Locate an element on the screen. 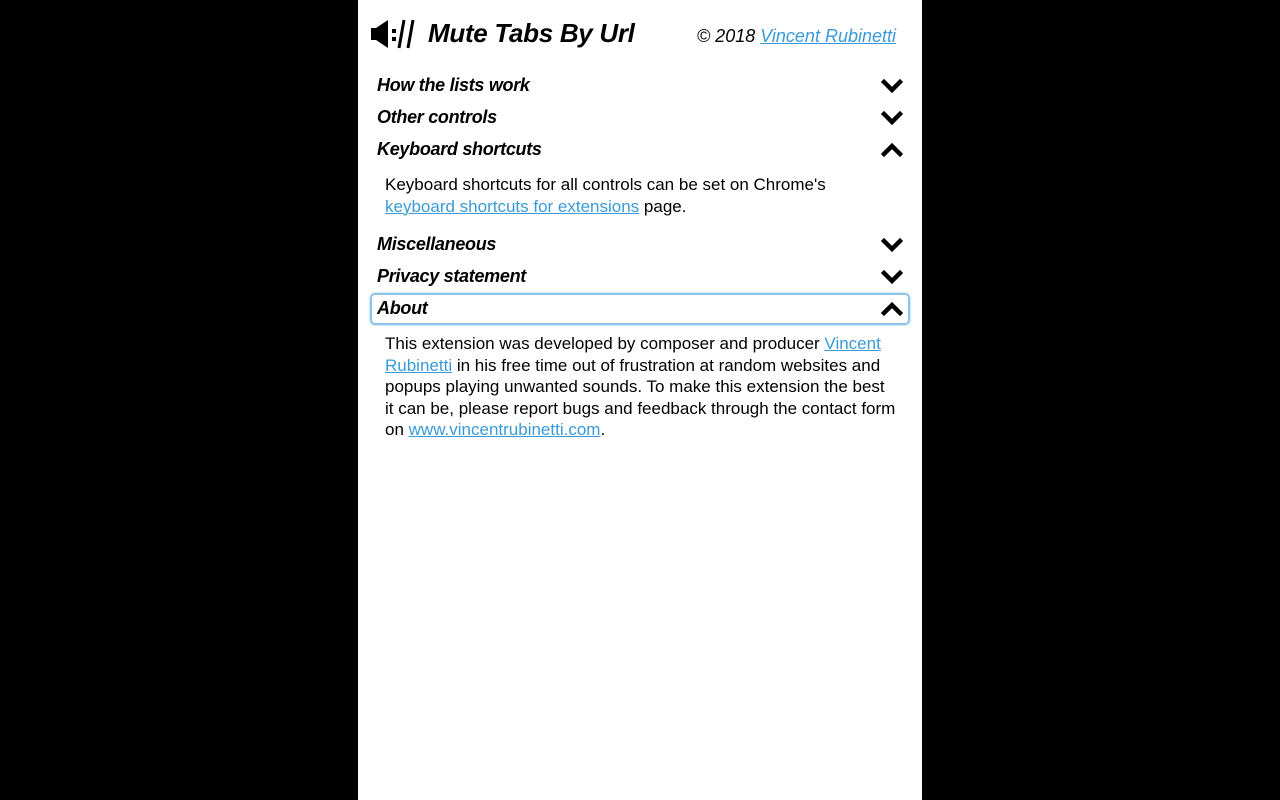  section-header-miscellaneous: Miscellaneous is located at coordinates (640, 245).